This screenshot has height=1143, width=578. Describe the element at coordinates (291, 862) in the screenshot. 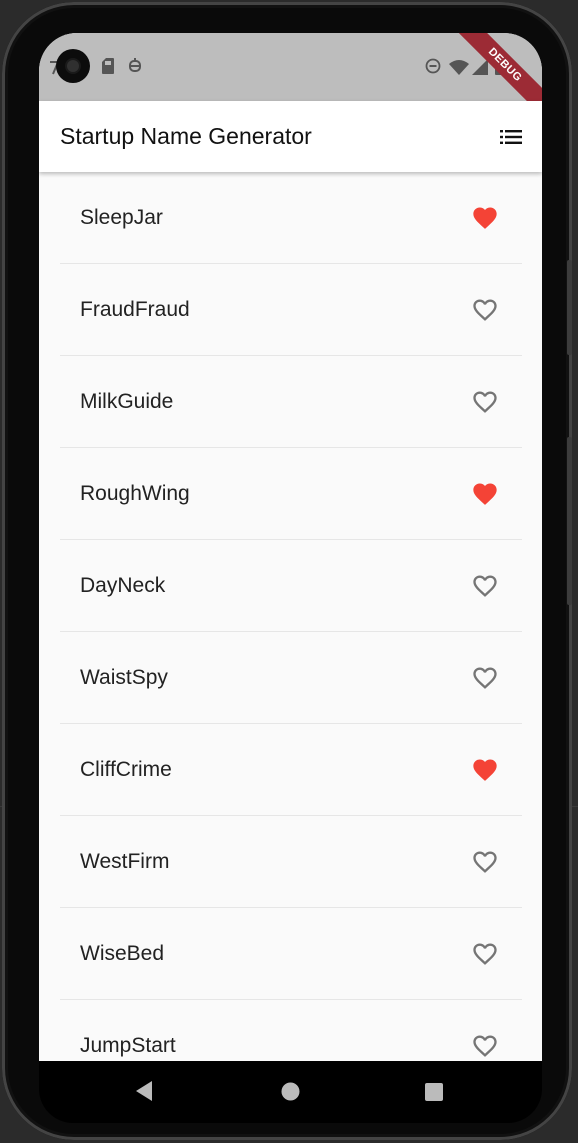

I see `list-item: WestFirm` at that location.